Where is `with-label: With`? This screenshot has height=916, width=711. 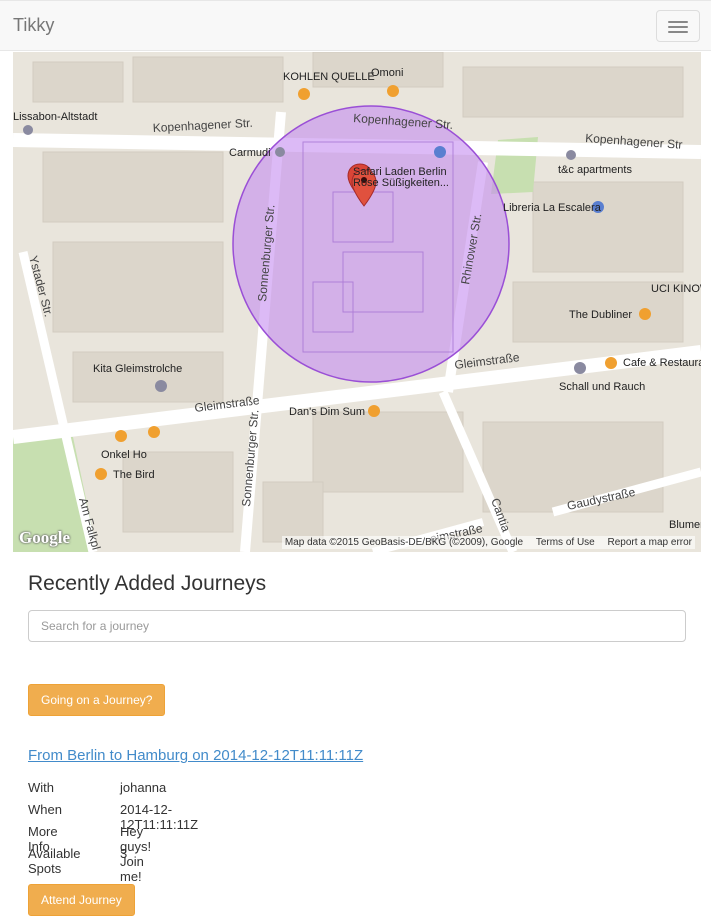
with-label: With is located at coordinates (41, 787).